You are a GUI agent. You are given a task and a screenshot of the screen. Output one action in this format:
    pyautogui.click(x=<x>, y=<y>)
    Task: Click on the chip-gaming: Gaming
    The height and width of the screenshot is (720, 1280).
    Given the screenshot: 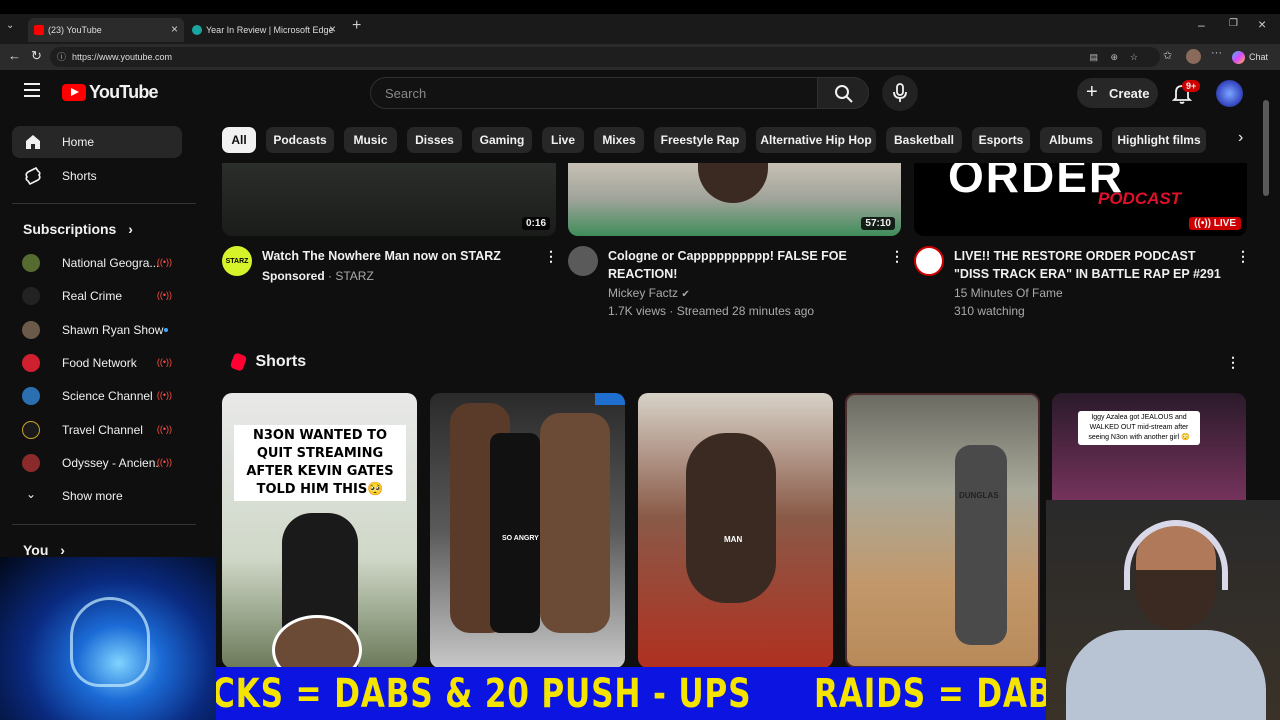 What is the action you would take?
    pyautogui.click(x=502, y=140)
    